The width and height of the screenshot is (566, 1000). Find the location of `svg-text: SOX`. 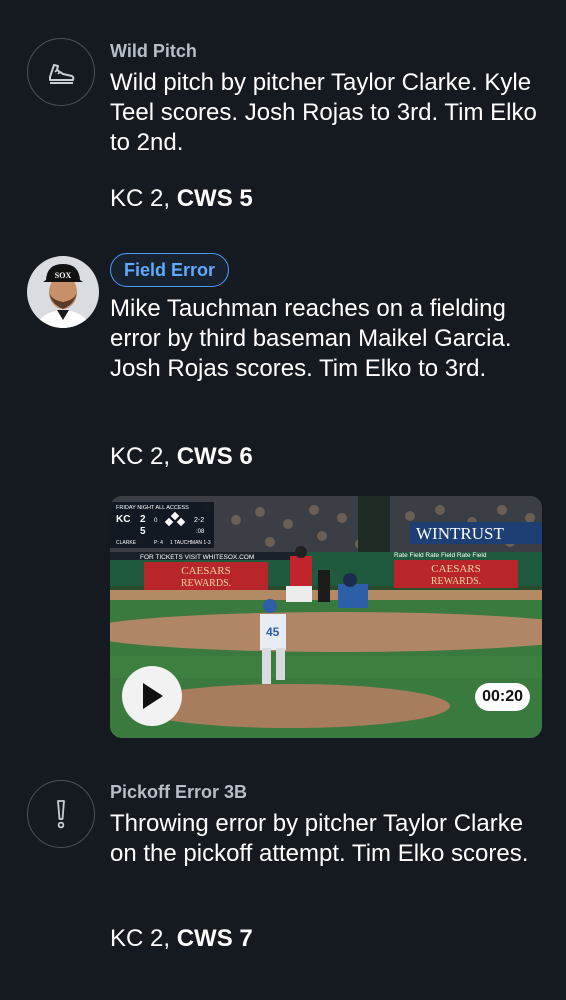

svg-text: SOX is located at coordinates (63, 275).